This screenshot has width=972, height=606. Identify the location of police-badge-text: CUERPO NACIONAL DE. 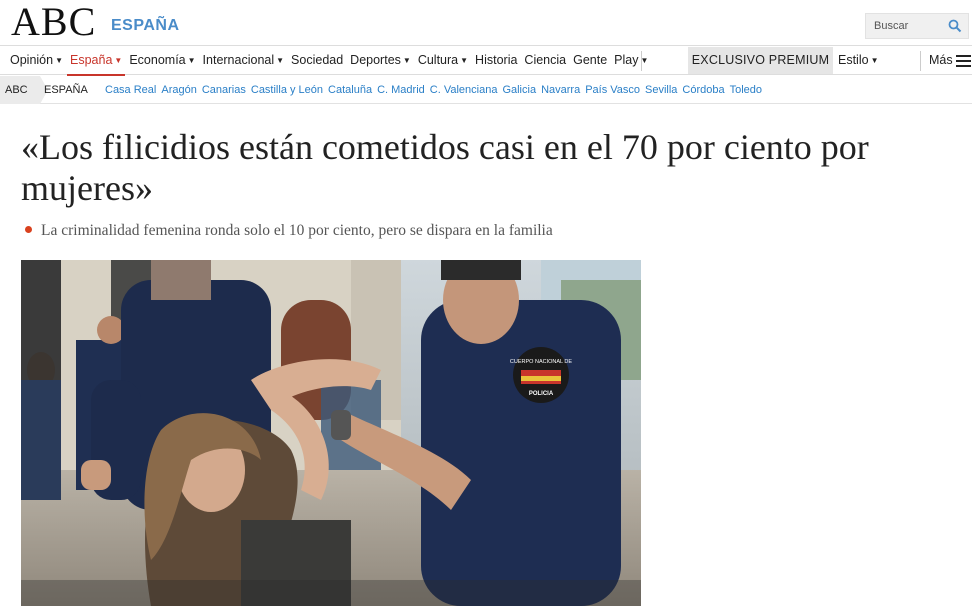
(541, 362).